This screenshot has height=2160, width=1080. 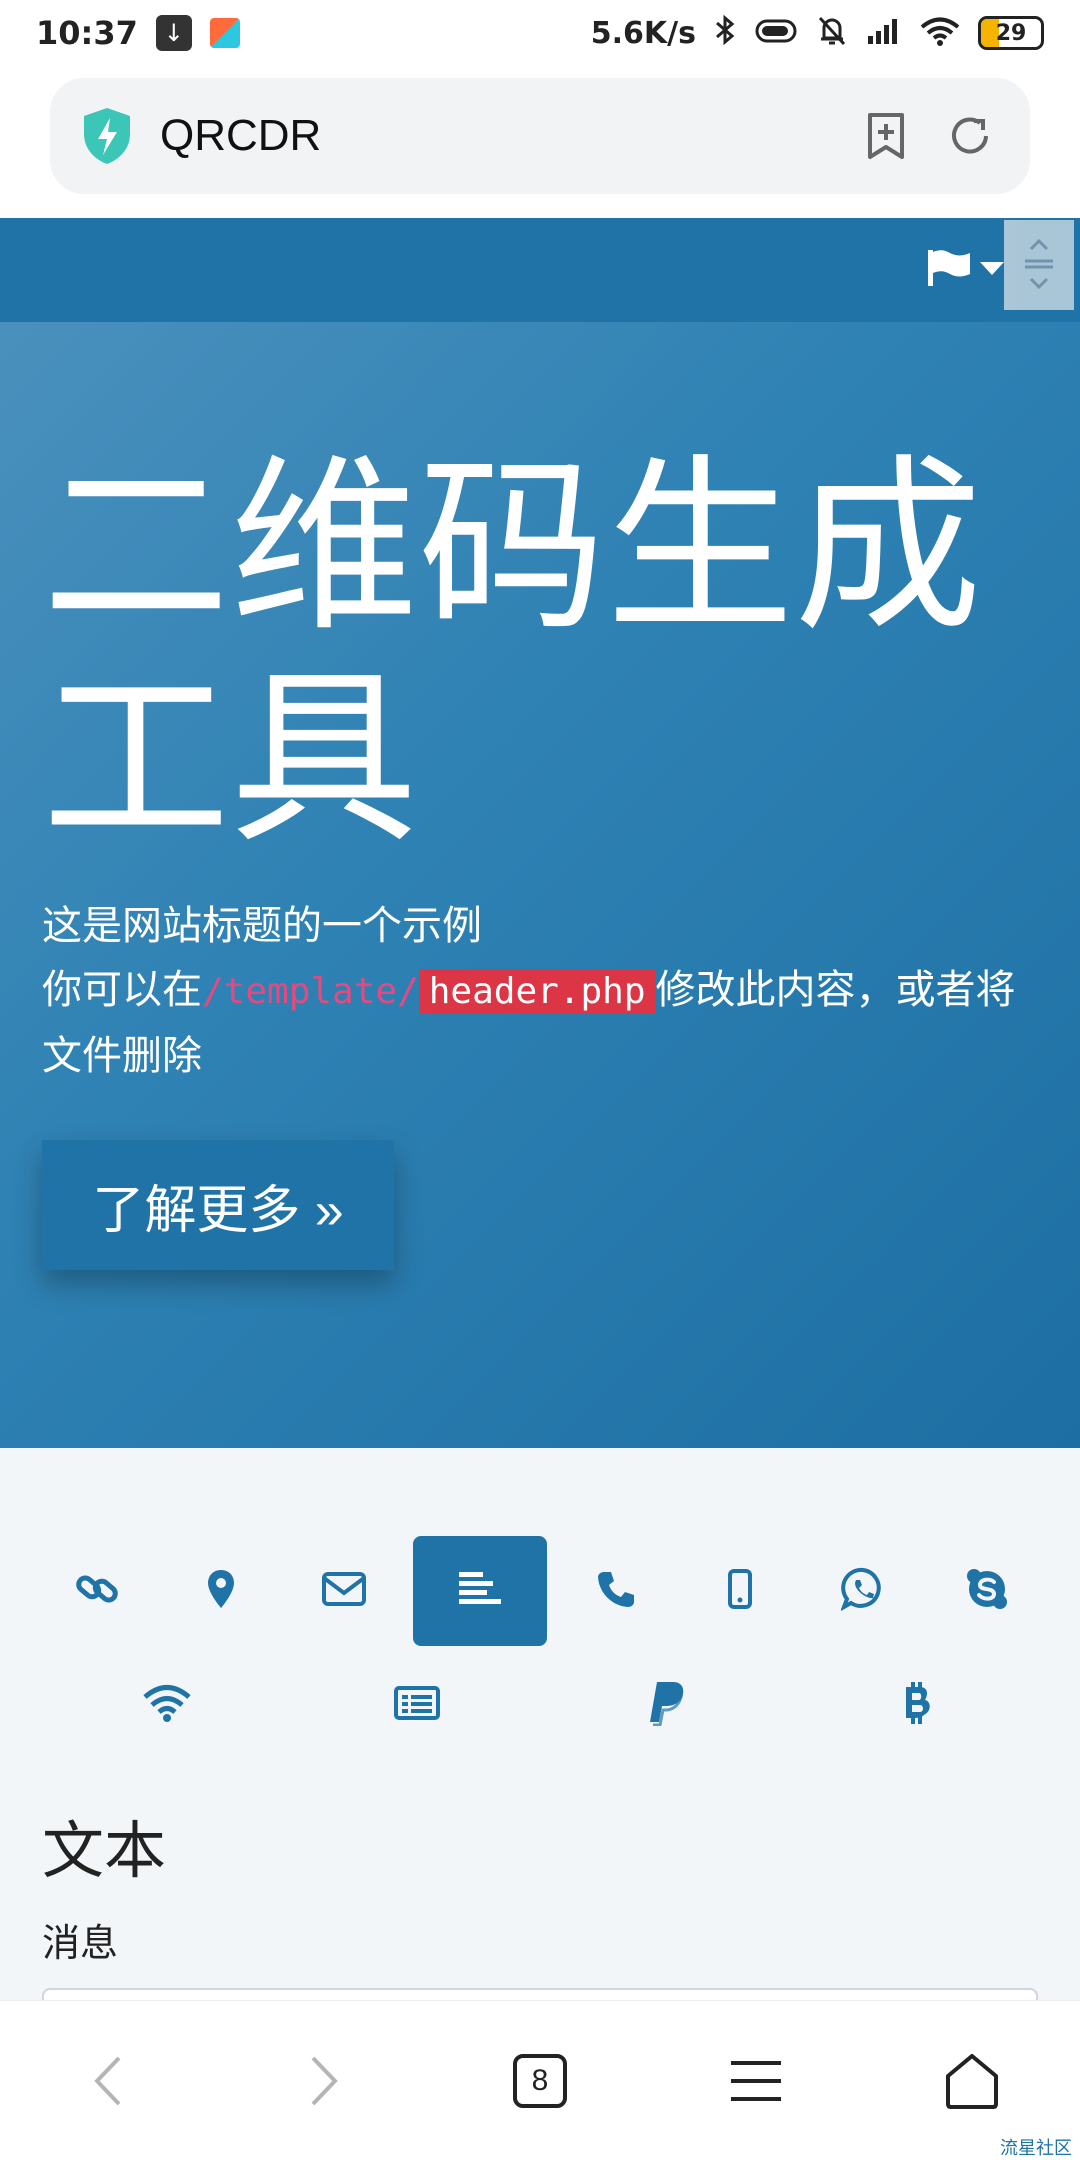 I want to click on status-left: 10:37 ↓, so click(x=138, y=33).